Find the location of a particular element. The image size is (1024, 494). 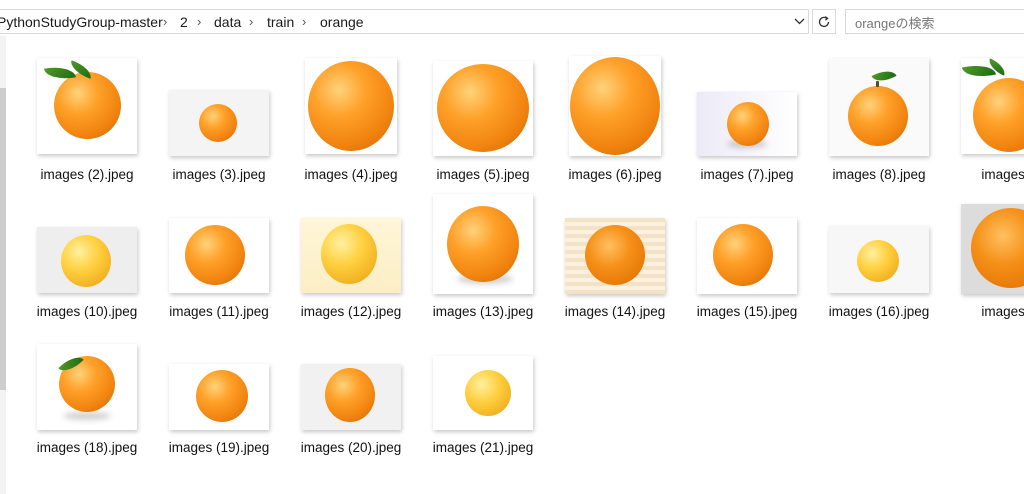

vertical-scrollbar is located at coordinates (3, 265).